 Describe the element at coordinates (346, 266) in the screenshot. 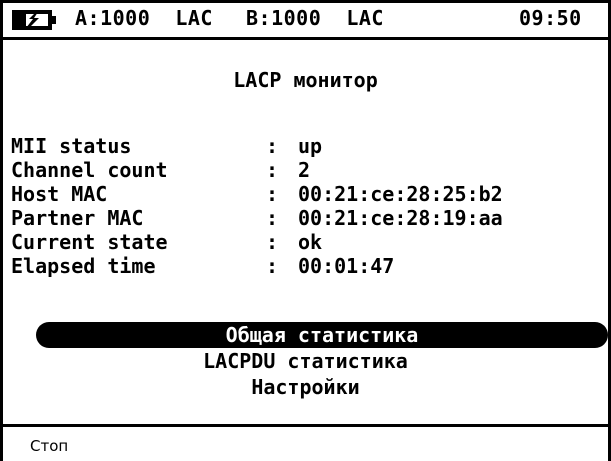

I see `info-value: 00:01:47` at that location.